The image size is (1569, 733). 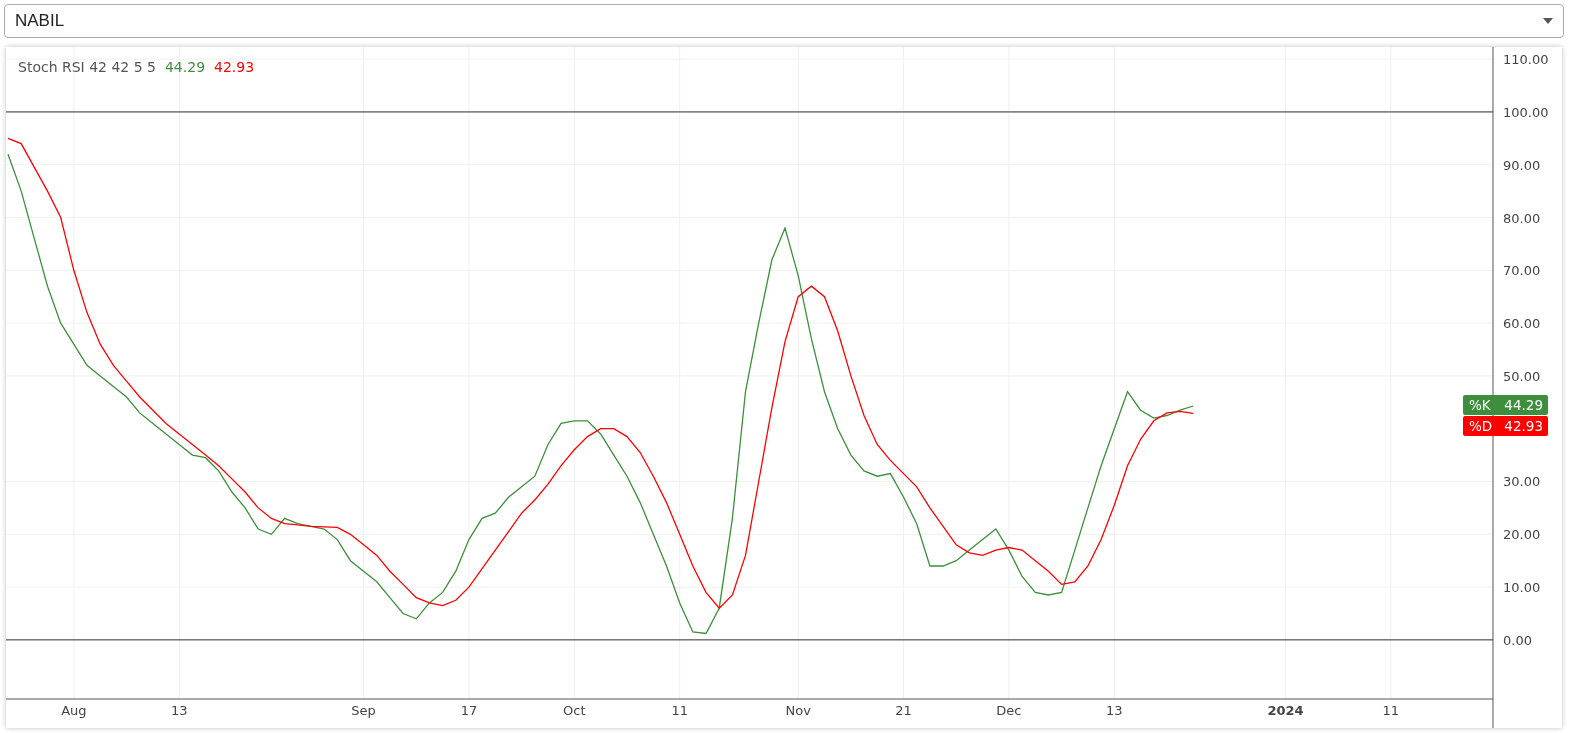 What do you see at coordinates (1522, 271) in the screenshot?
I see `y-axis-label: 70.00` at bounding box center [1522, 271].